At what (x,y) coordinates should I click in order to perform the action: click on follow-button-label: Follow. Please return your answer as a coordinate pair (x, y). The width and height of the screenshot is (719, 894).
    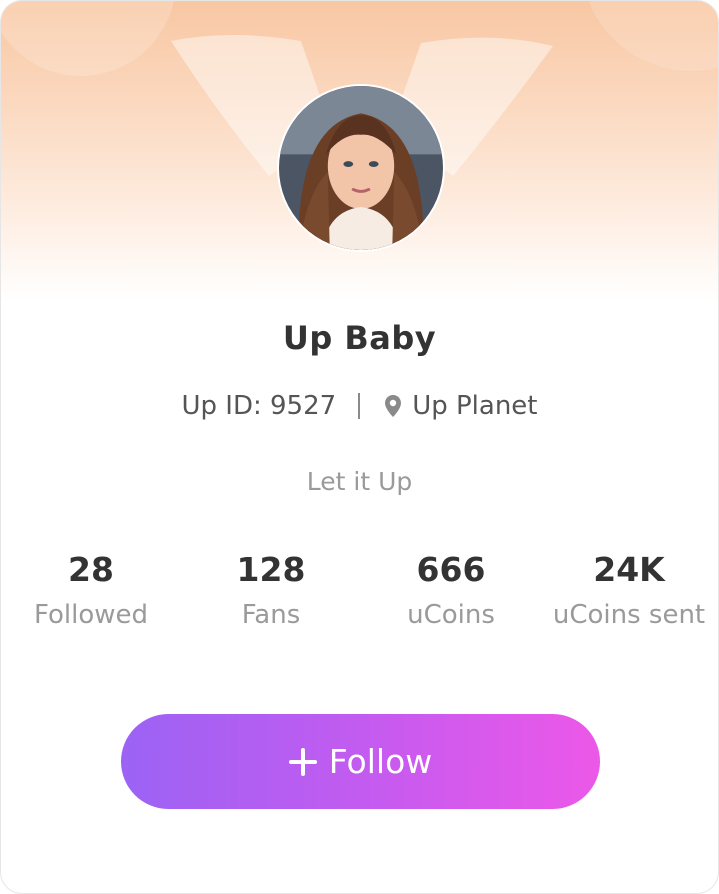
    Looking at the image, I should click on (380, 761).